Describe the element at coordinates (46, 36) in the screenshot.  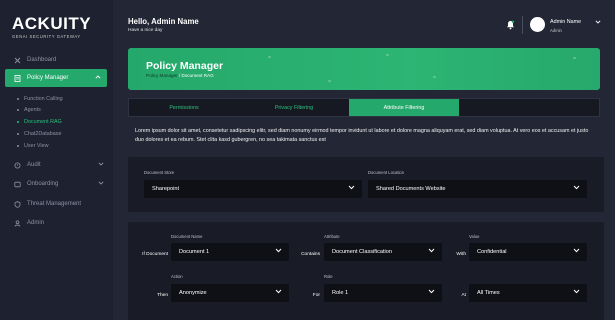
I see `brand-tagline: GENAI SECURITY GATEWAY` at that location.